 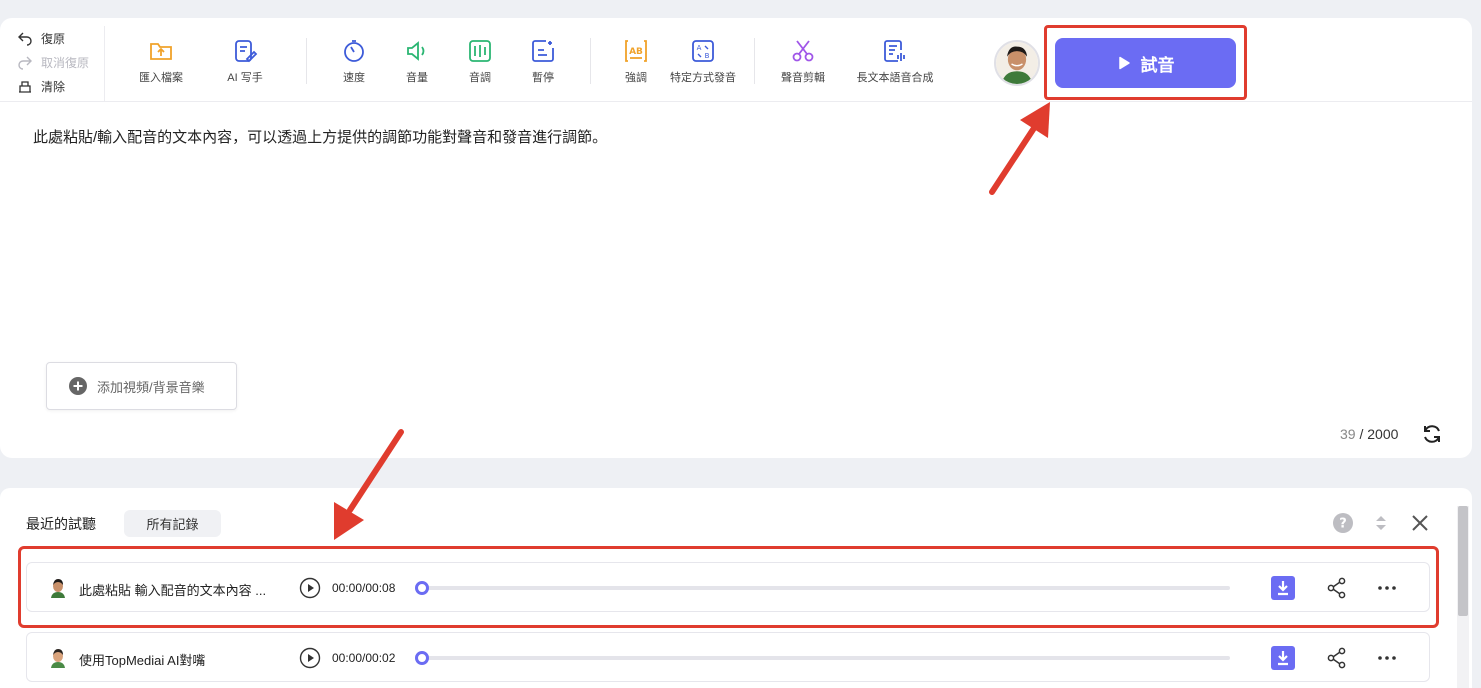 What do you see at coordinates (895, 78) in the screenshot?
I see `tool-label: 長文本語音合成` at bounding box center [895, 78].